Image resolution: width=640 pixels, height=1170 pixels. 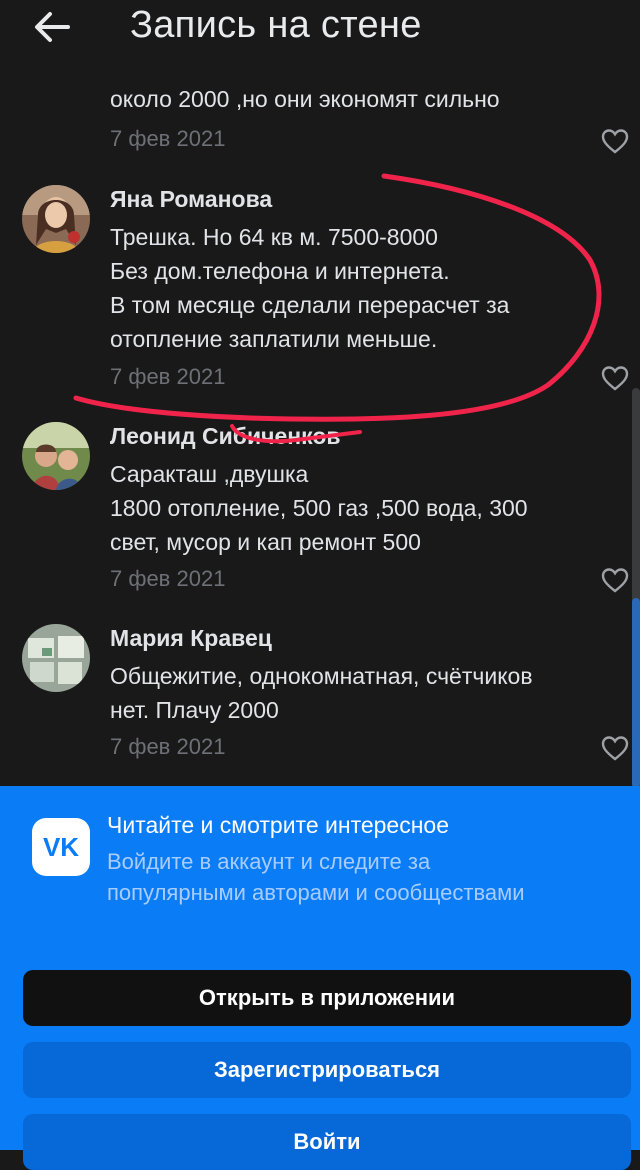 What do you see at coordinates (636, 693) in the screenshot?
I see `scrollbar-thumb` at bounding box center [636, 693].